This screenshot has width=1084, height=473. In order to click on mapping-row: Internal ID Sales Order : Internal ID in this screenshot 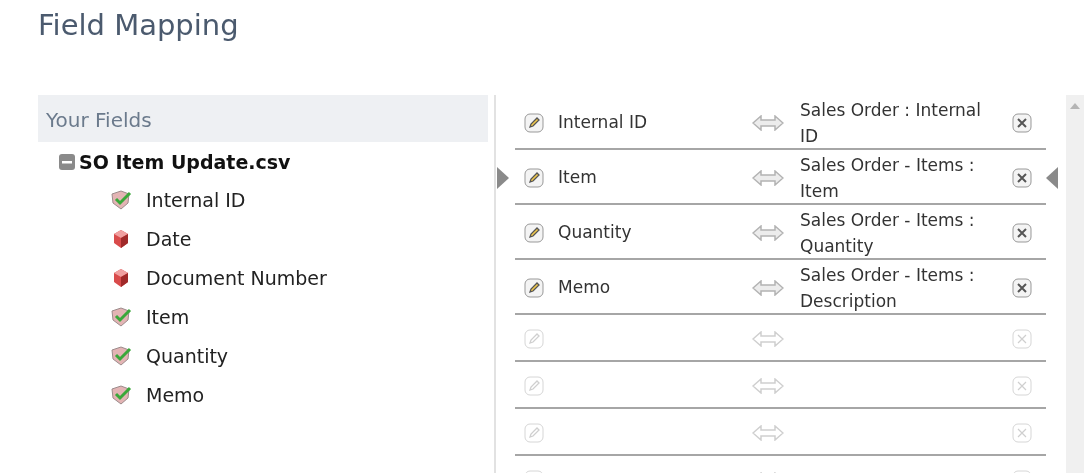, I will do `click(777, 122)`.